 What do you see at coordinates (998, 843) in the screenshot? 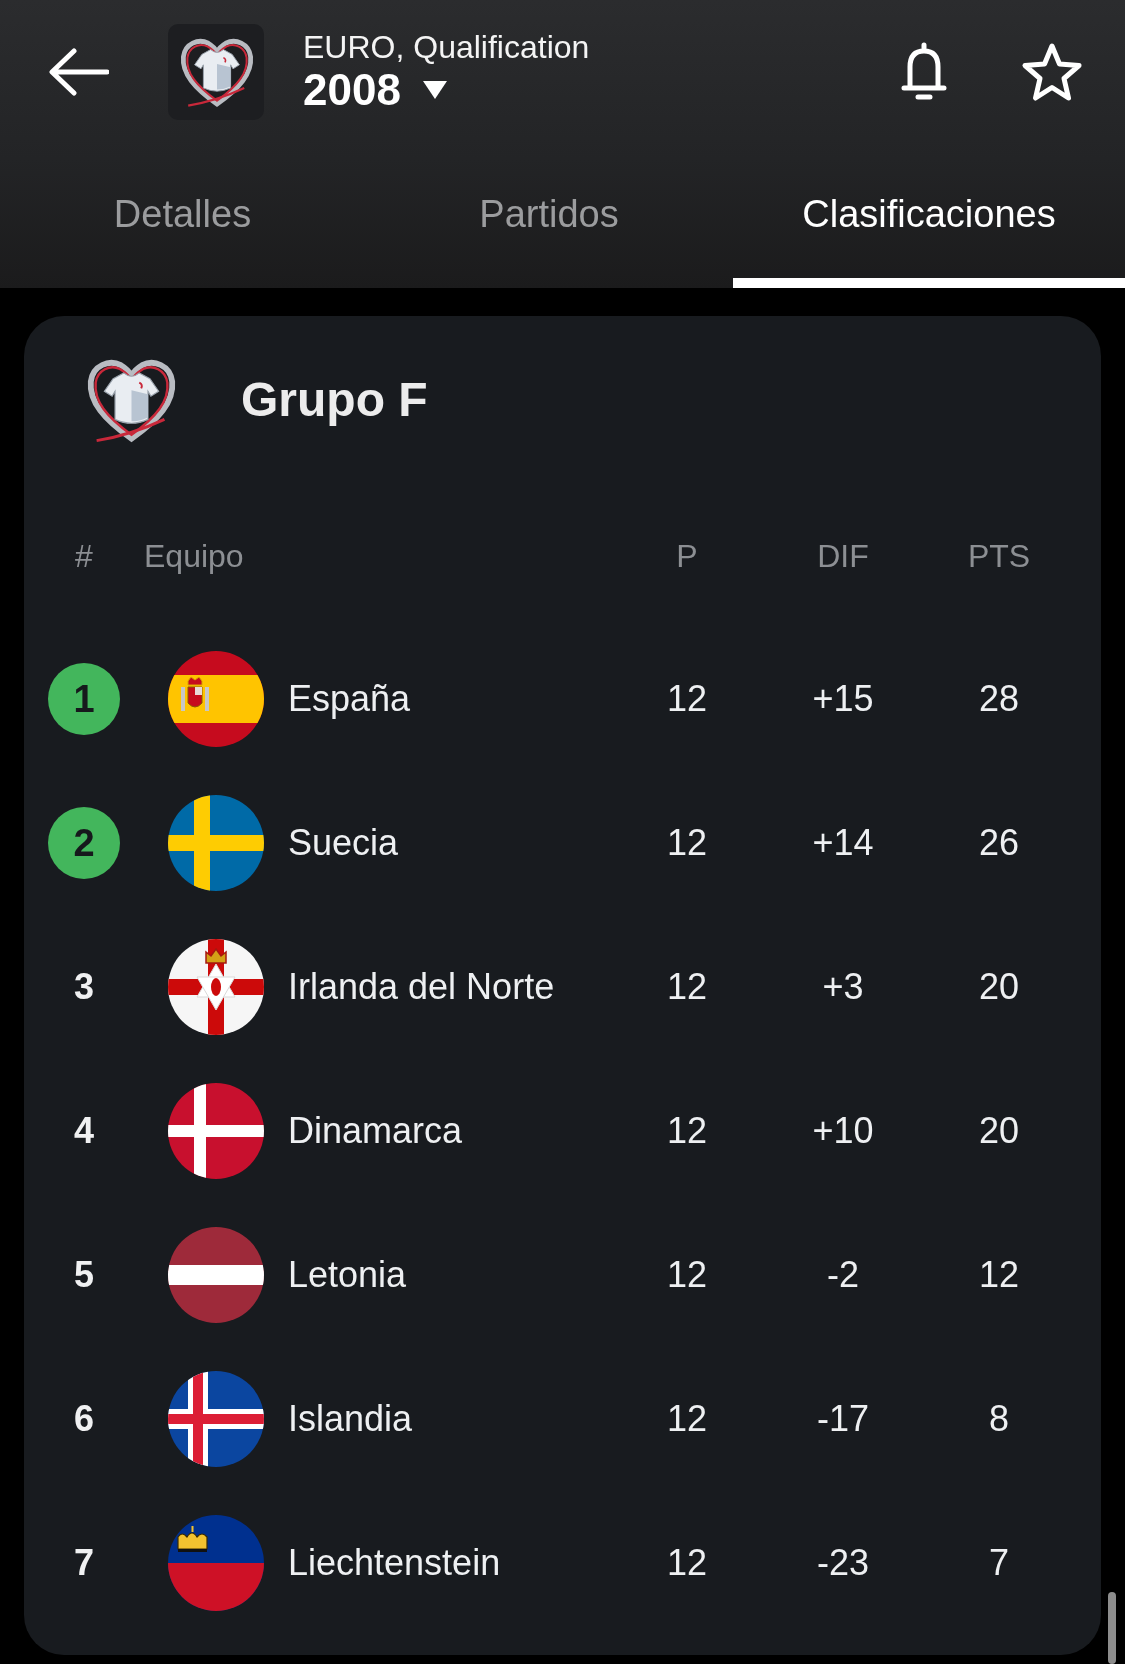
I see `points: 26` at bounding box center [998, 843].